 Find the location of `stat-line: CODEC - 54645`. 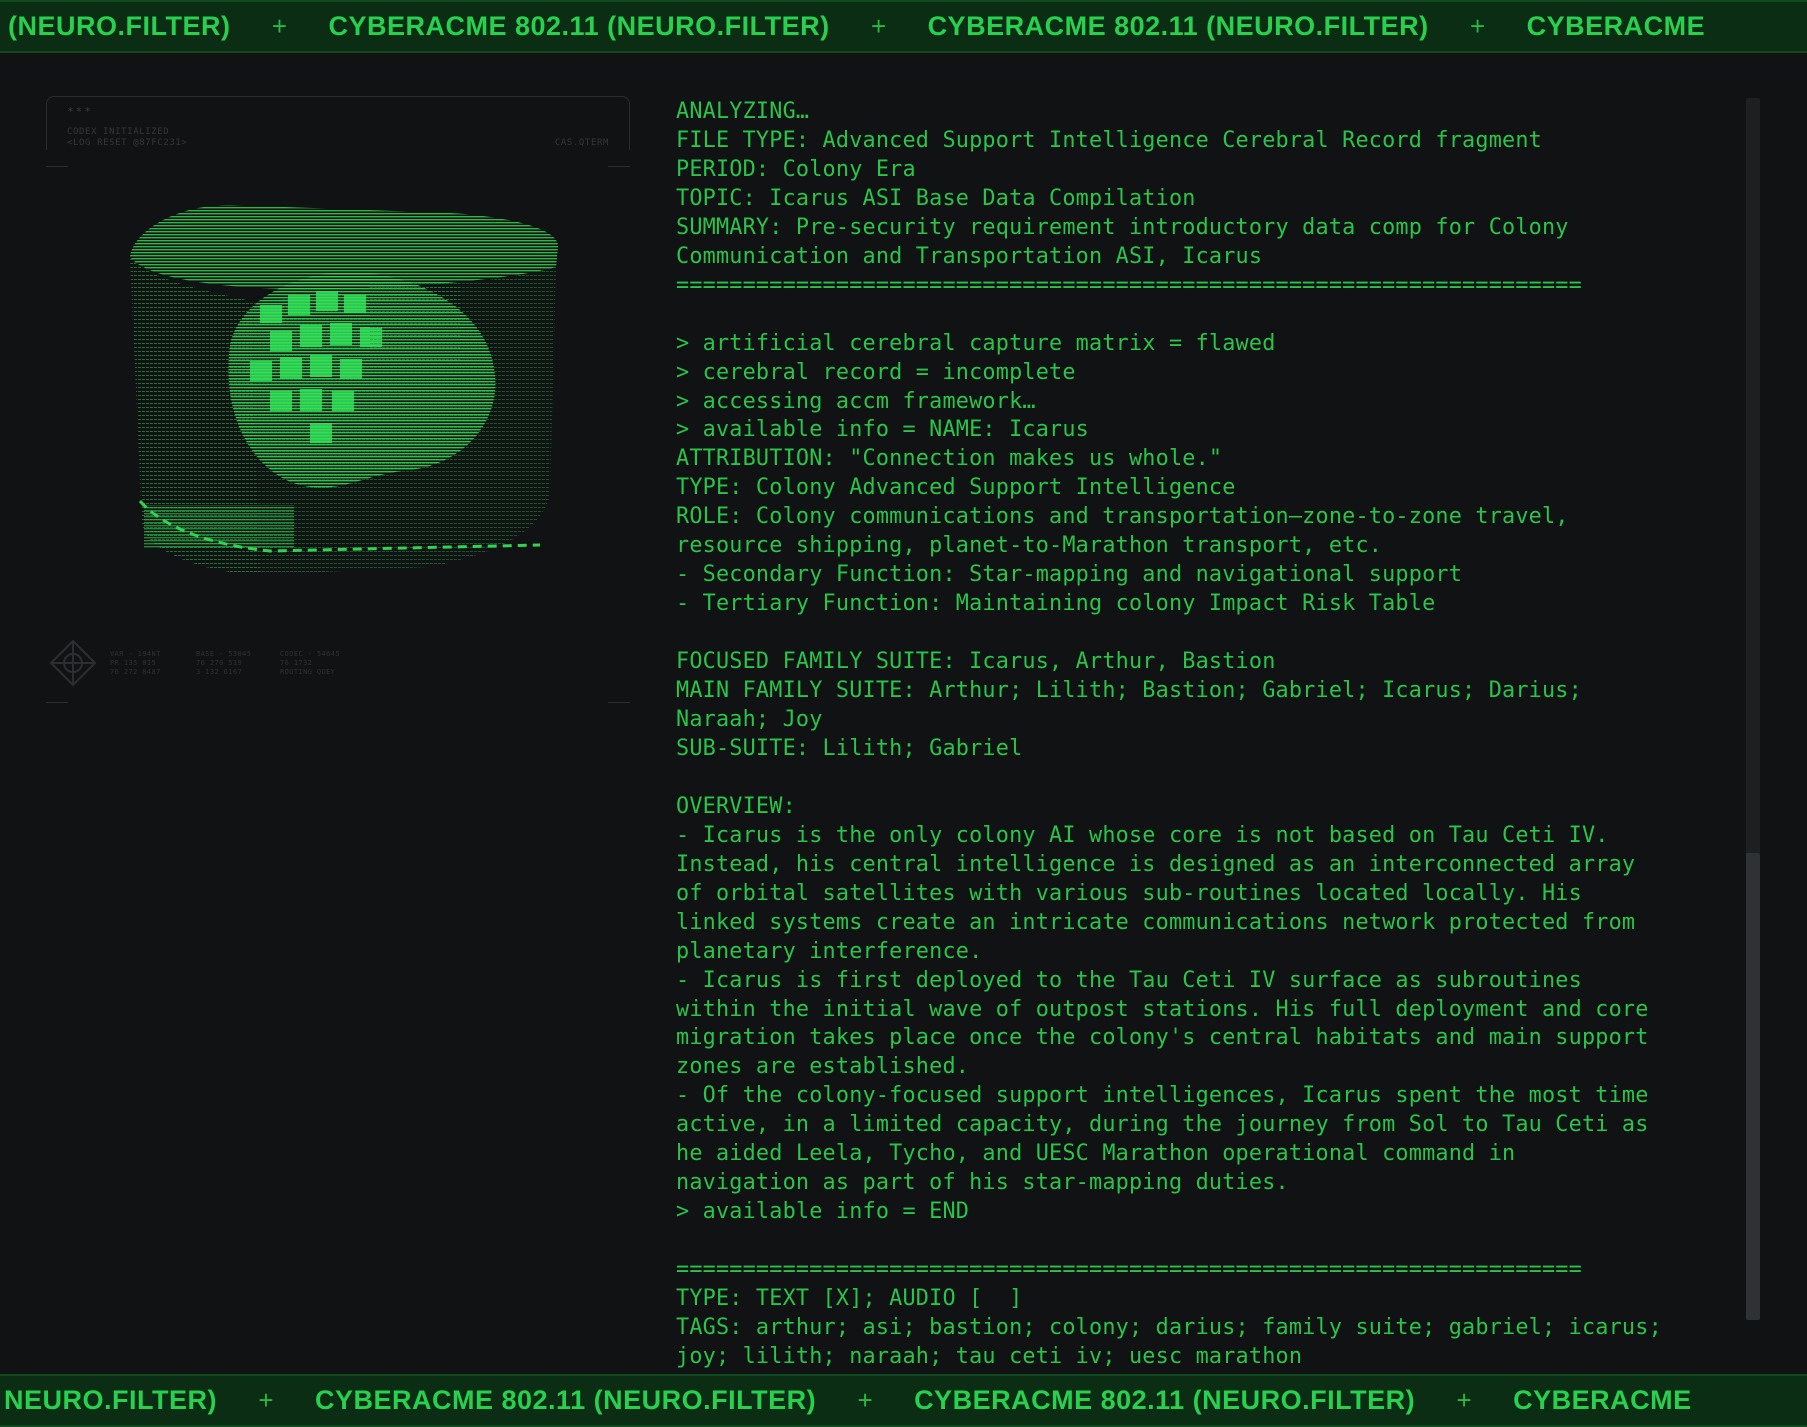

stat-line: CODEC - 54645 is located at coordinates (310, 654).